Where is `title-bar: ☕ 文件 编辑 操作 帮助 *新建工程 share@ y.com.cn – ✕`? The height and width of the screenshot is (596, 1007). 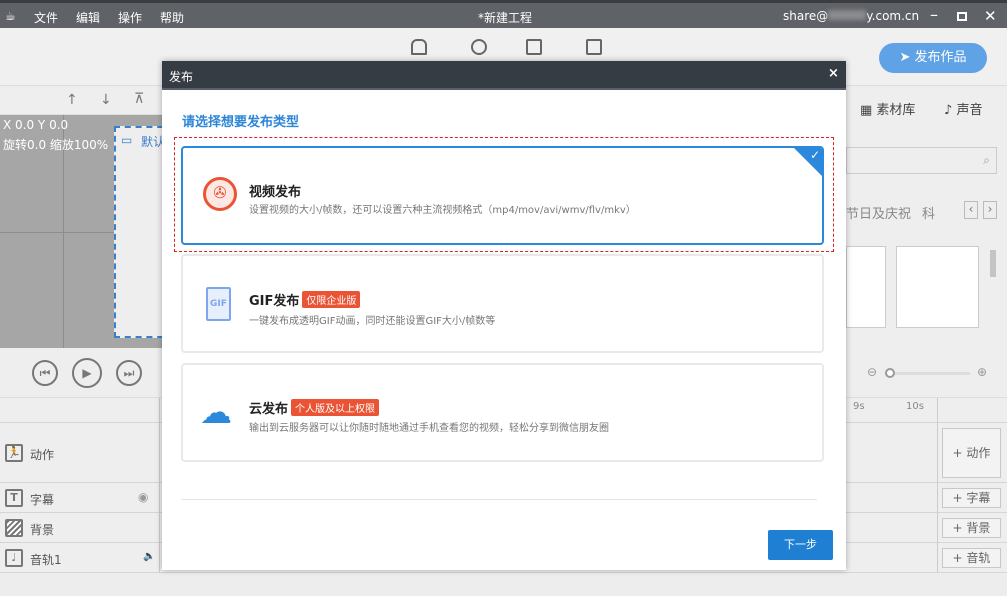
title-bar: ☕ 文件 编辑 操作 帮助 *新建工程 share@ y.com.cn – ✕ is located at coordinates (503, 14).